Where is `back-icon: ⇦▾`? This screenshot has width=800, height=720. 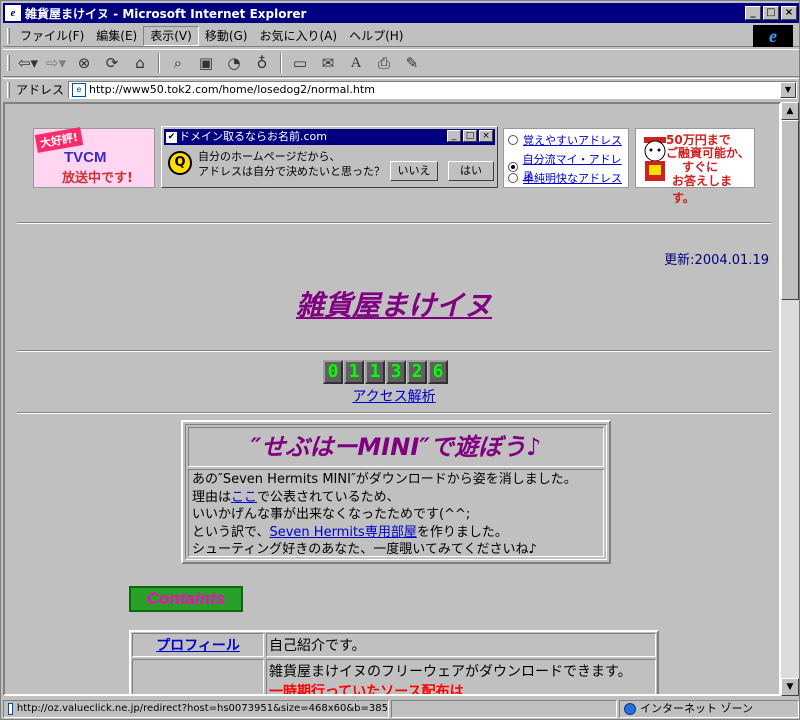 back-icon: ⇦▾ is located at coordinates (28, 63).